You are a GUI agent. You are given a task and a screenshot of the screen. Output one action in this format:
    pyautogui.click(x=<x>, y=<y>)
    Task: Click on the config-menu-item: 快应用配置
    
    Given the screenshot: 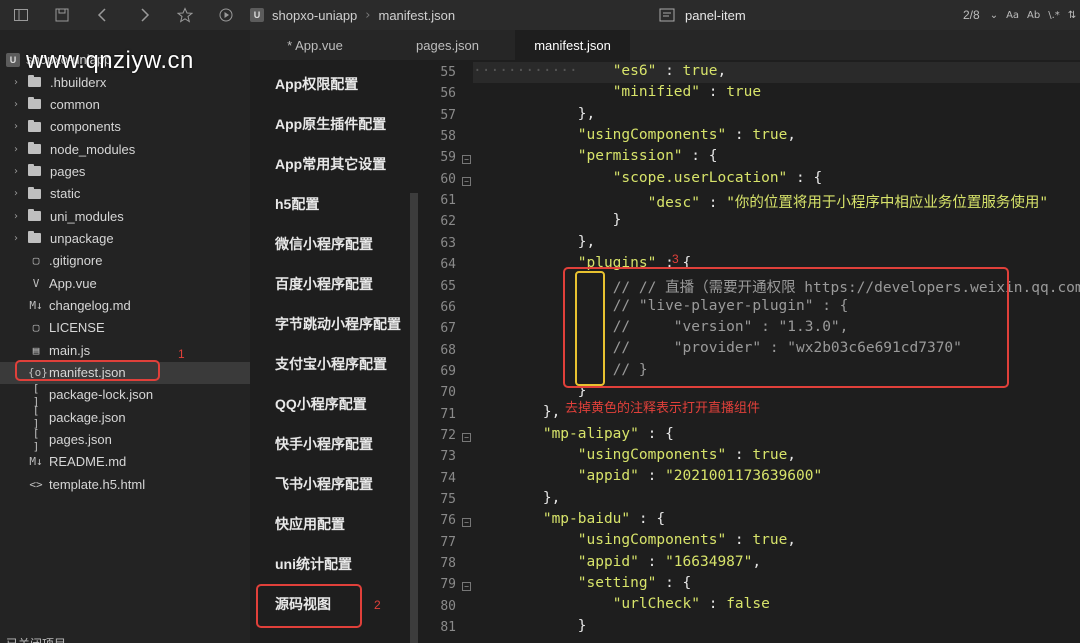 What is the action you would take?
    pyautogui.click(x=310, y=524)
    